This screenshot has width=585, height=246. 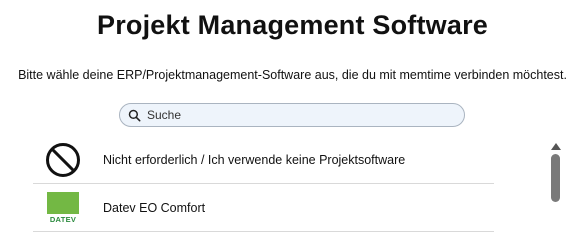 I want to click on page-title: Projekt Management Software, so click(x=292, y=25).